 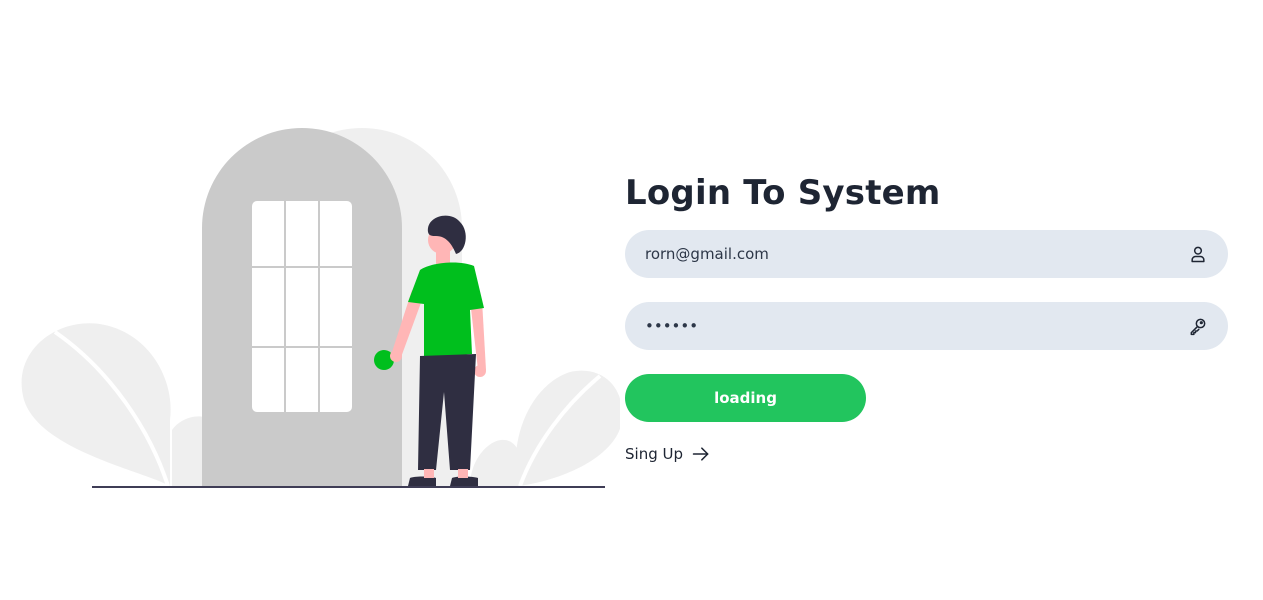 I want to click on password-input, so click(x=926, y=326).